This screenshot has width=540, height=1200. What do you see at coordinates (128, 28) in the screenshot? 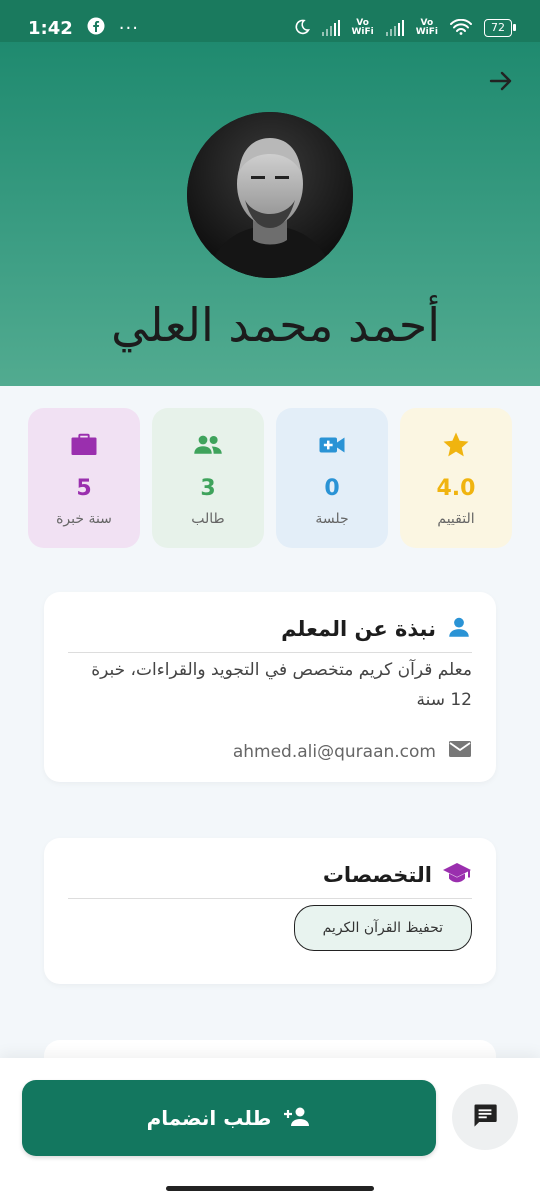
I see `more-notifications-icon: ···` at bounding box center [128, 28].